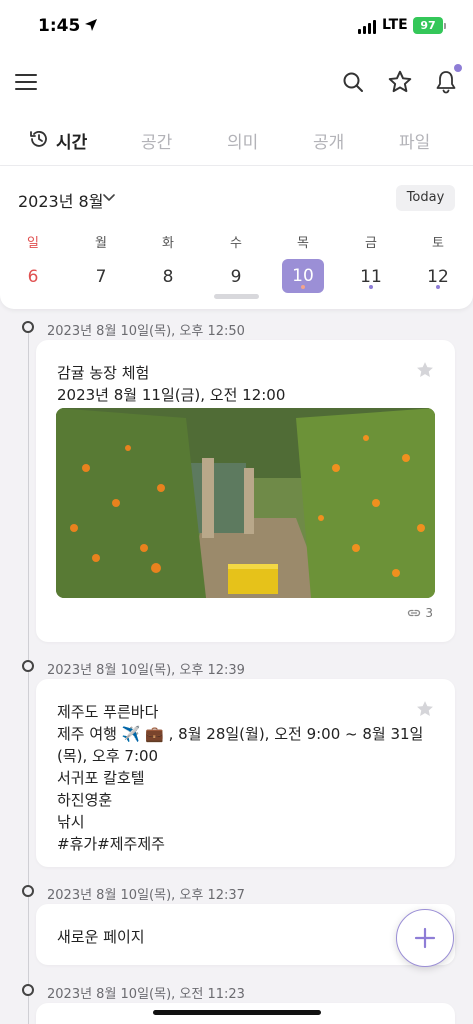 The height and width of the screenshot is (1024, 473). What do you see at coordinates (101, 778) in the screenshot?
I see `entry-line: 서귀포 칼호텔` at bounding box center [101, 778].